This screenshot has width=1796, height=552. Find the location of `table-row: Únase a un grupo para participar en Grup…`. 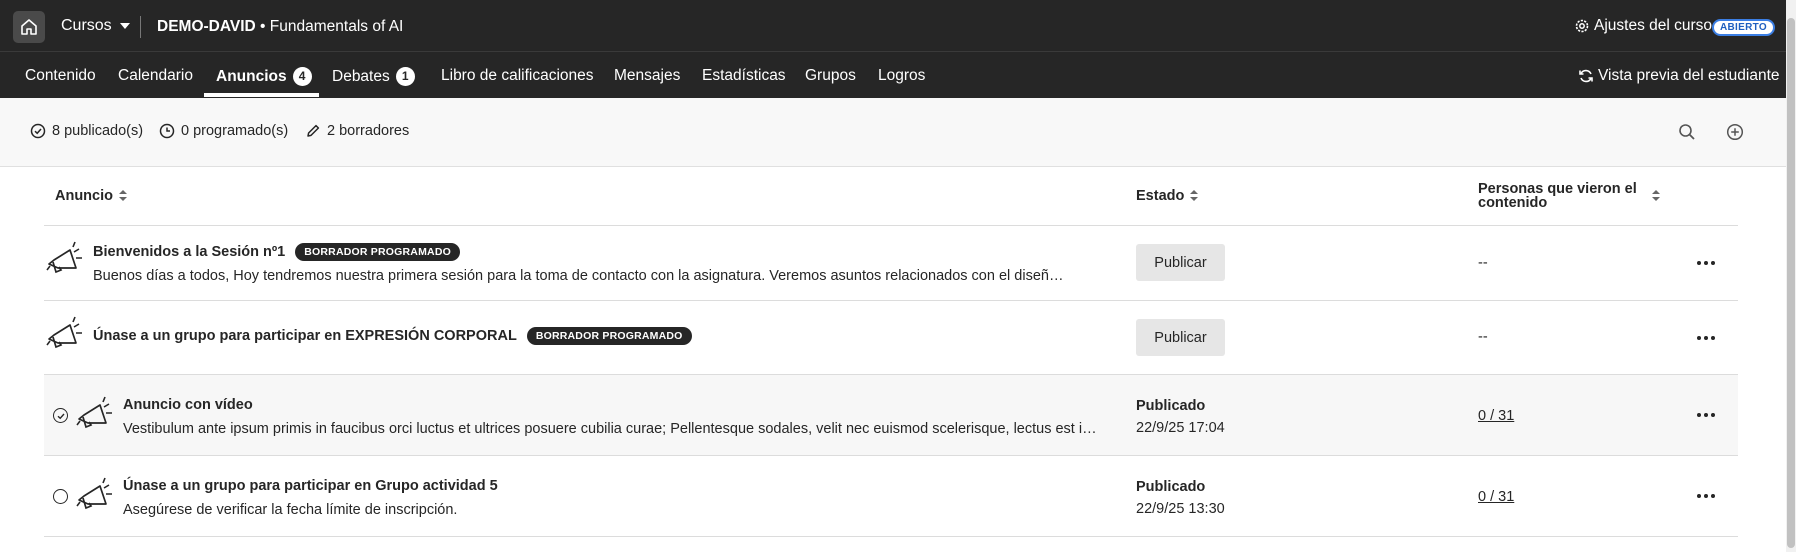

table-row: Únase a un grupo para participar en Grup… is located at coordinates (891, 496).